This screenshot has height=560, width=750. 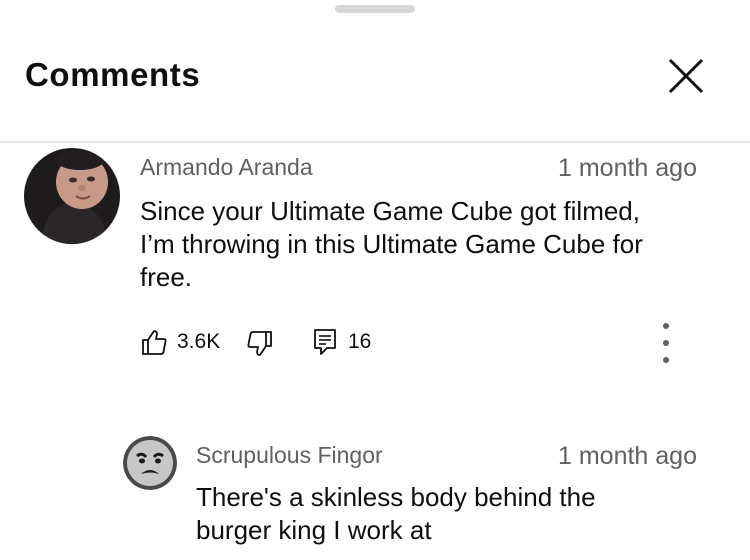 I want to click on page-title: Comments, so click(x=113, y=74).